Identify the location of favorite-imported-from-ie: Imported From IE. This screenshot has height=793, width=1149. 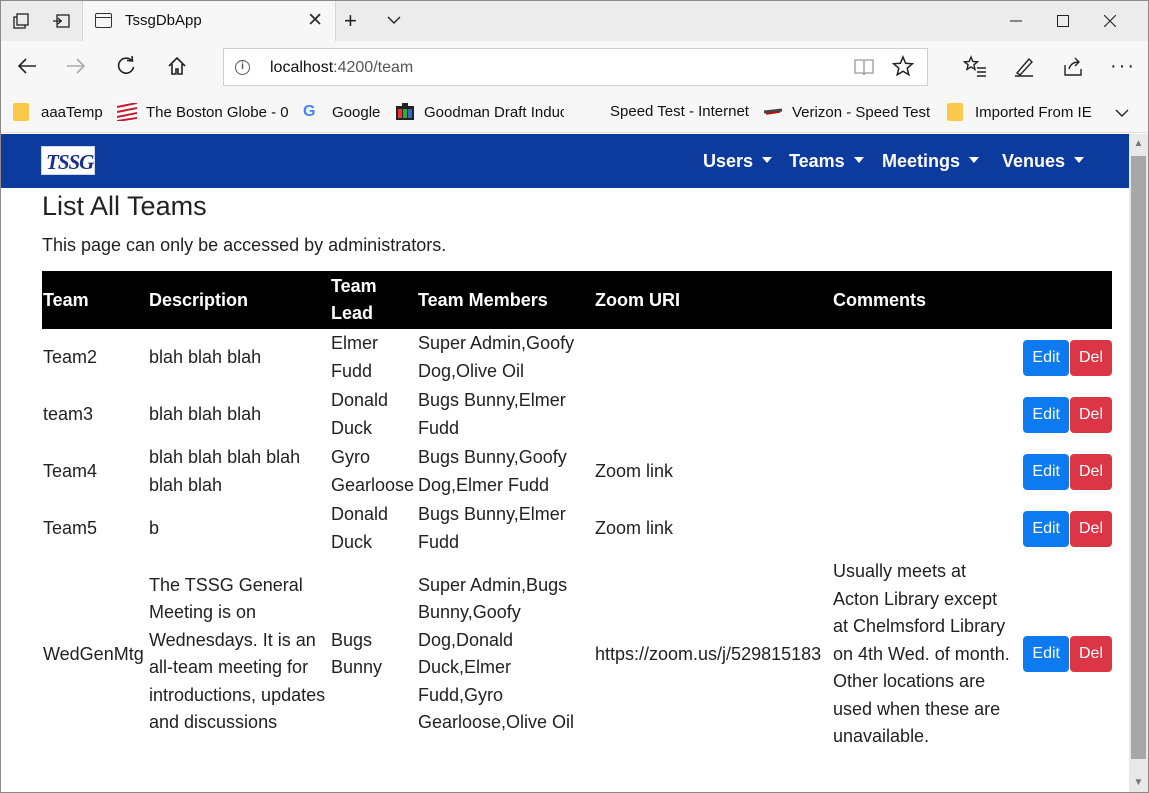
(1019, 112).